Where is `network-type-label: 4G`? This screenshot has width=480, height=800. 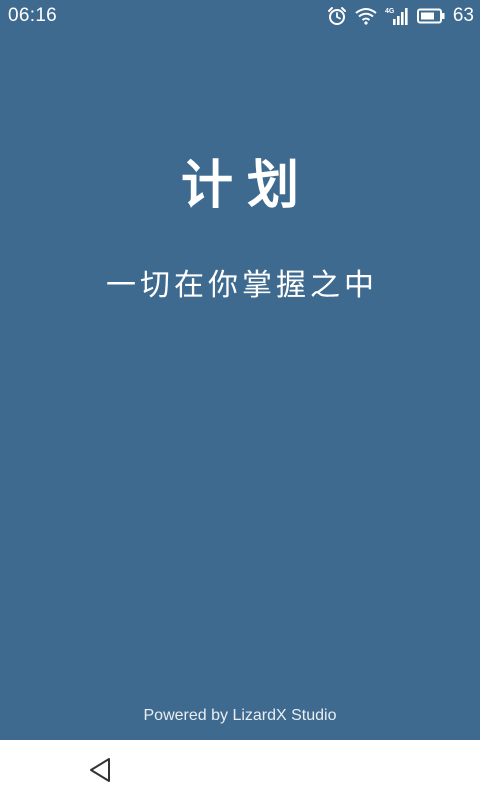 network-type-label: 4G is located at coordinates (390, 11).